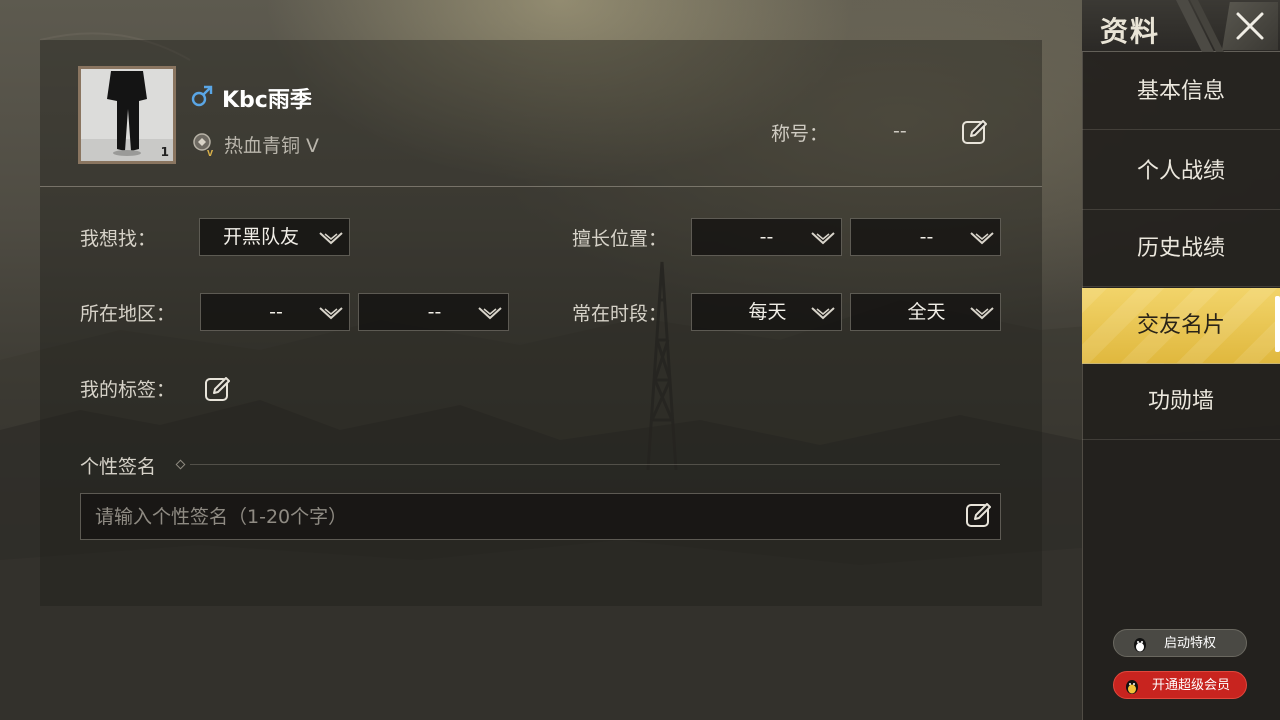 This screenshot has width=1280, height=720. I want to click on title-value: --, so click(900, 131).